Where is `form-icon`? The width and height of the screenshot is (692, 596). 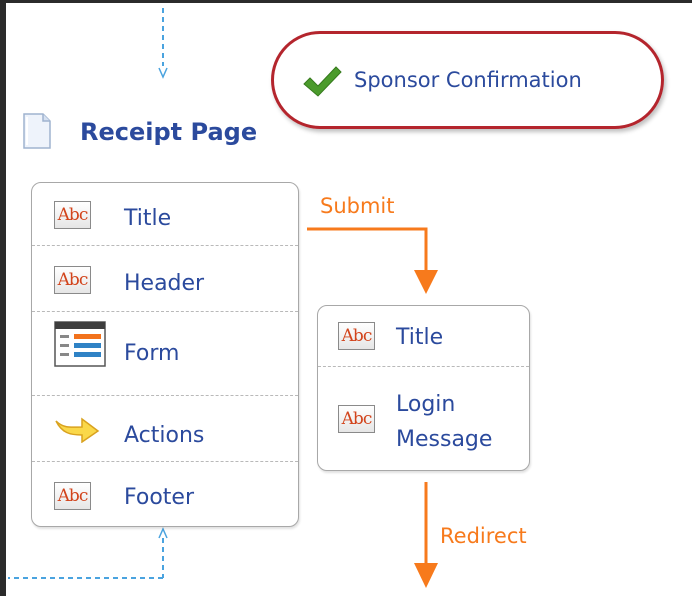
form-icon is located at coordinates (80, 344).